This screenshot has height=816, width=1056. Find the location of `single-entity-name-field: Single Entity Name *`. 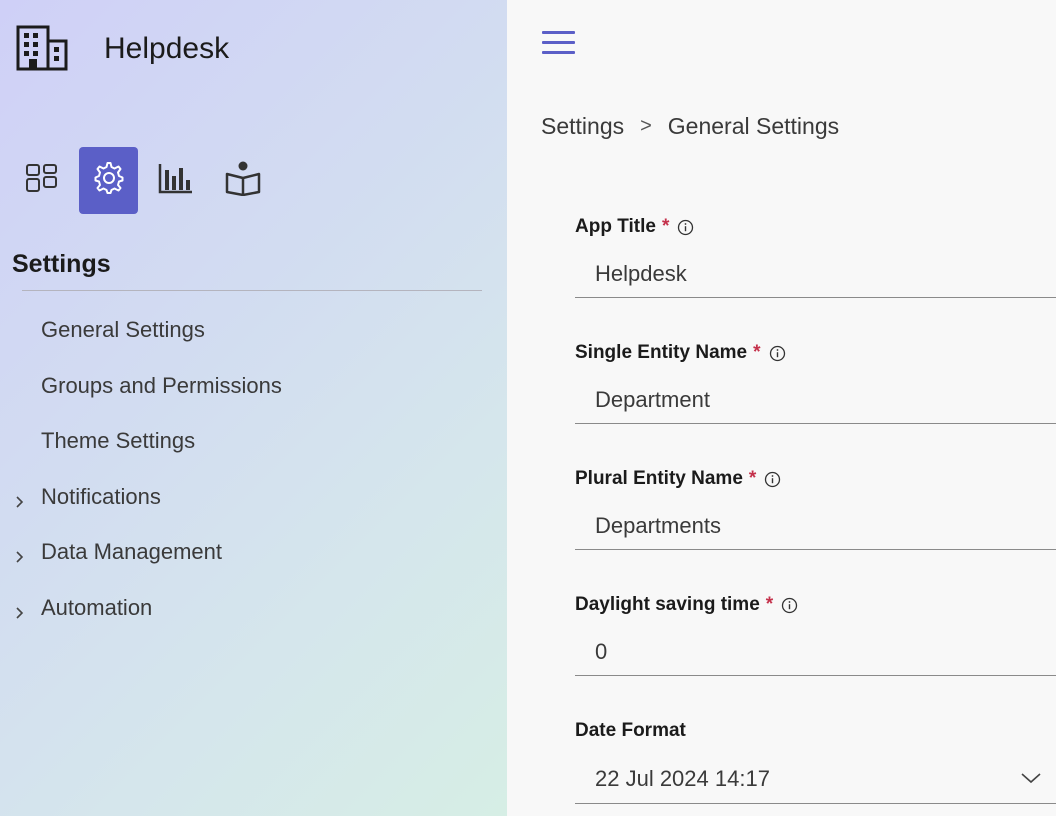

single-entity-name-field: Single Entity Name * is located at coordinates (815, 401).